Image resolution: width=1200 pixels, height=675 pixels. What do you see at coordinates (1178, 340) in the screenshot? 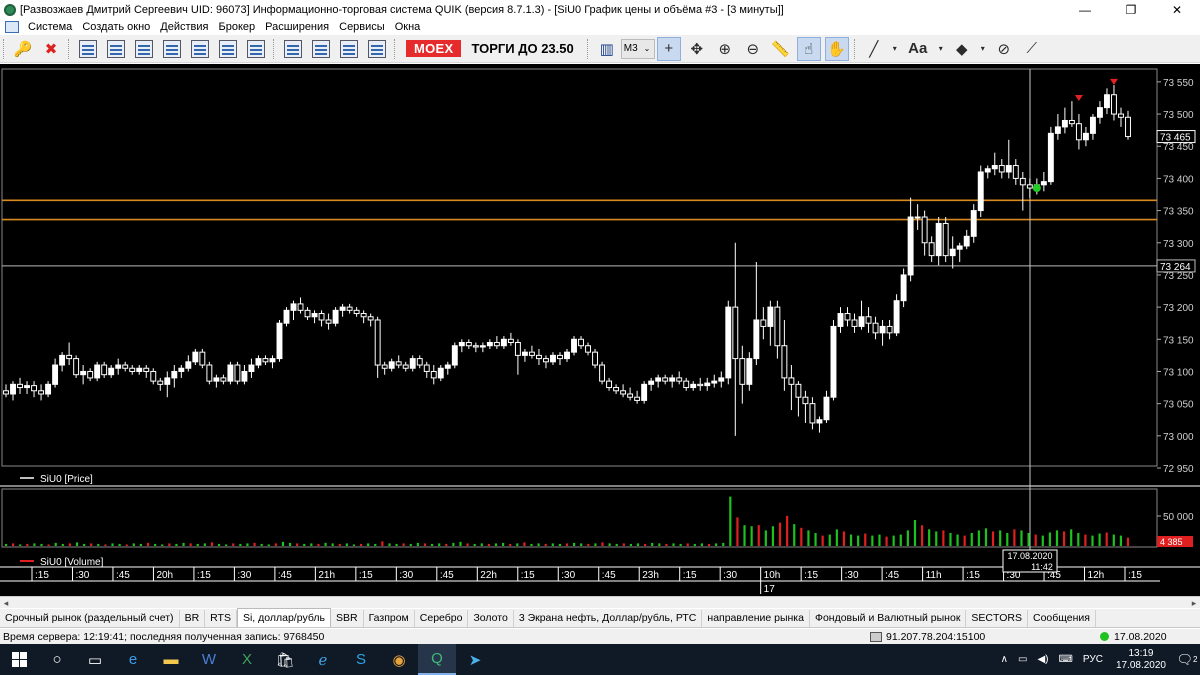
I see `price-tick-label: 73 150` at bounding box center [1178, 340].